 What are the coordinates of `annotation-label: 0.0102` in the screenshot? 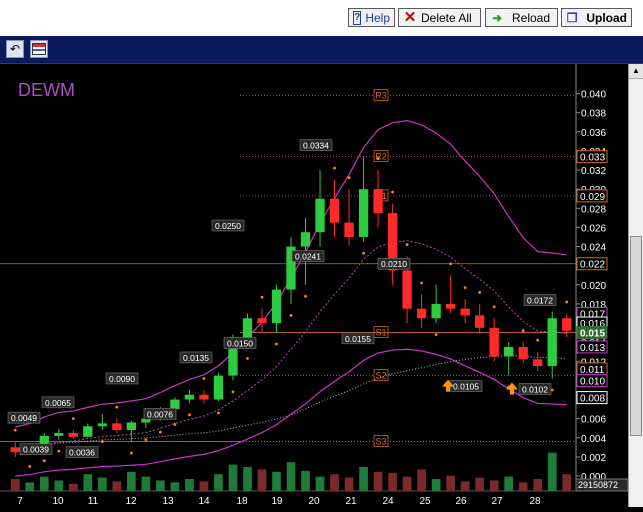 It's located at (535, 389).